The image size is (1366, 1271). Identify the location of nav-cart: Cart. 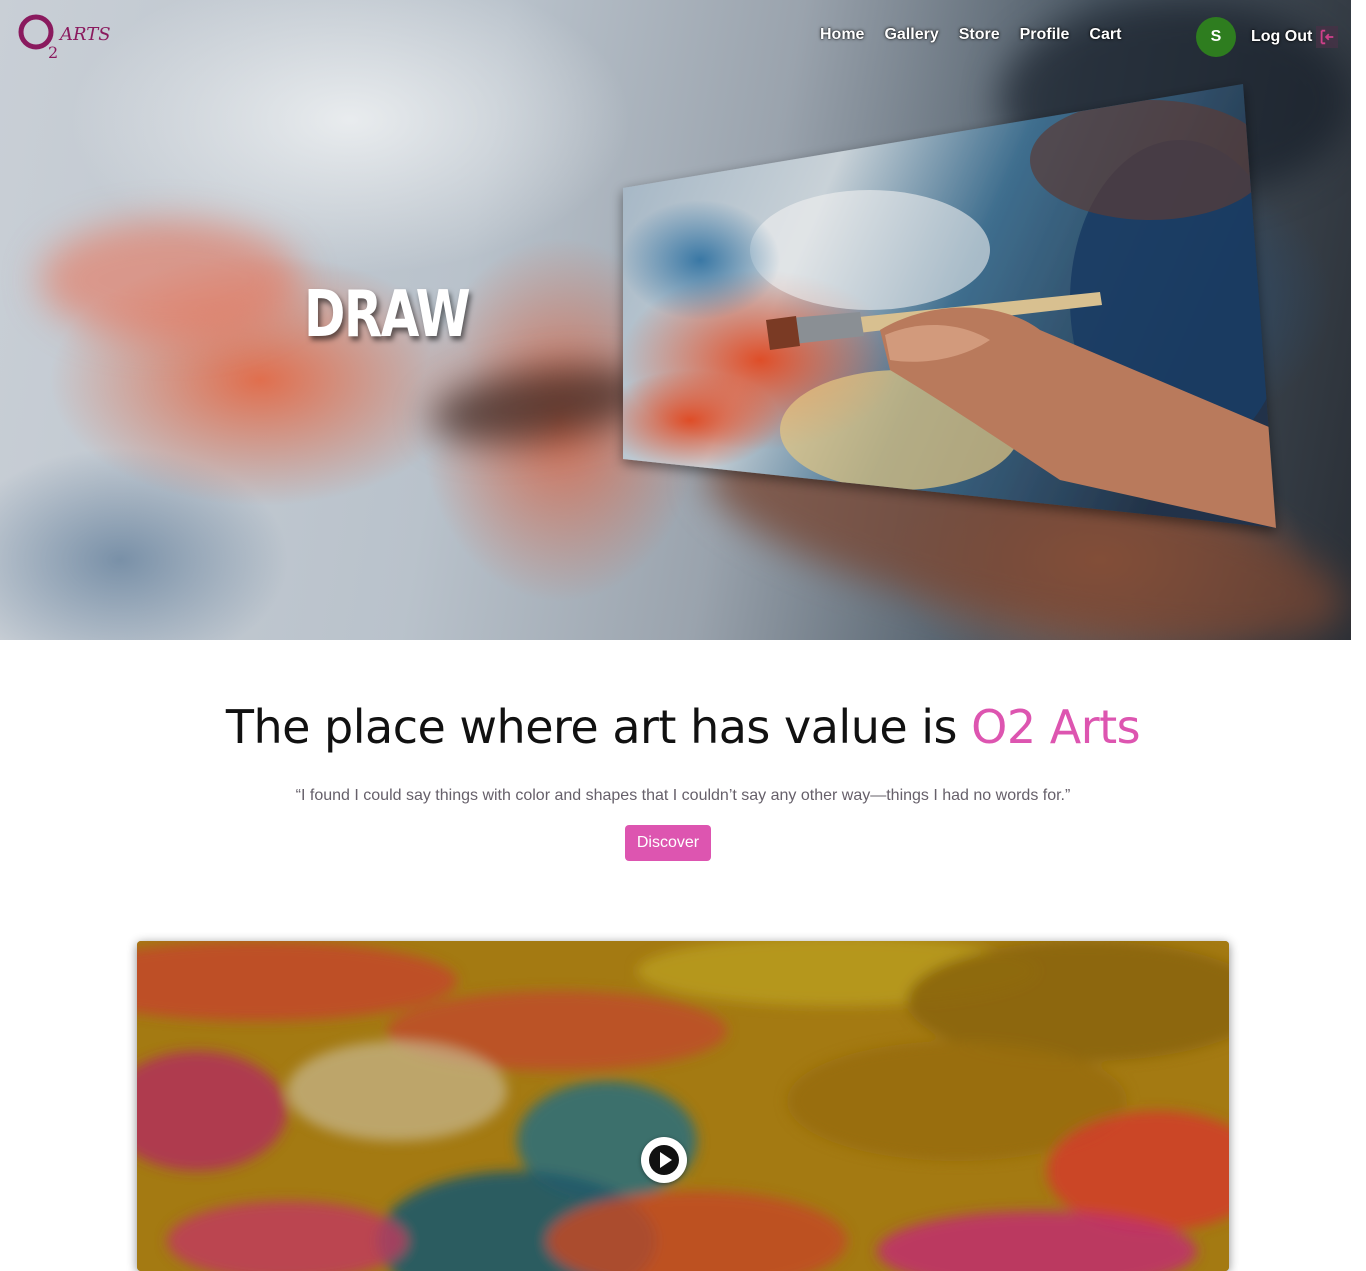
(1105, 35).